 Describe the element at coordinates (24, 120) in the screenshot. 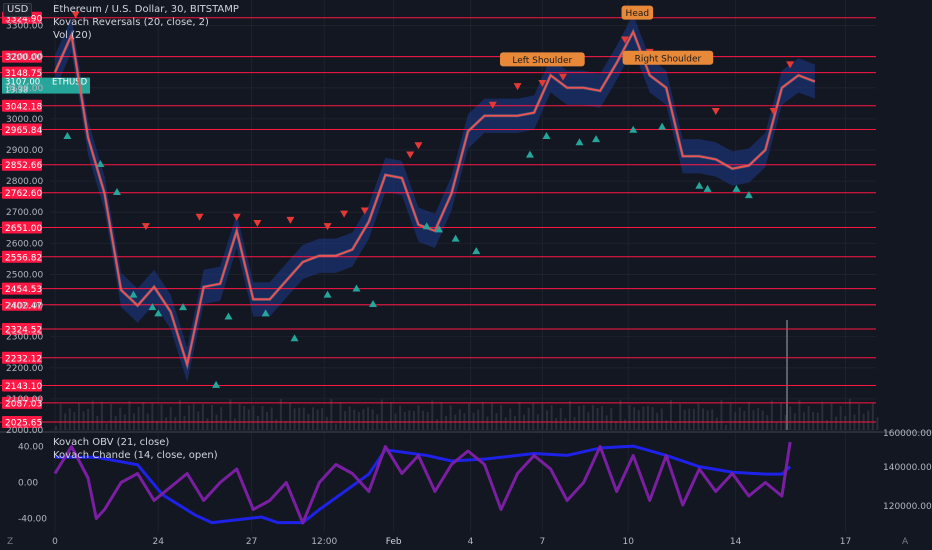

I see `y-tick-label: 3000.00` at that location.